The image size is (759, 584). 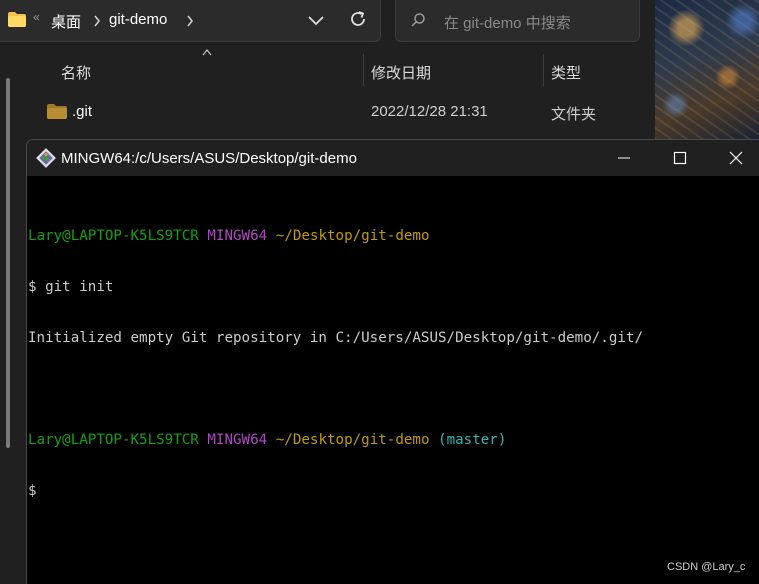 I want to click on minimize-icon, so click(x=624, y=158).